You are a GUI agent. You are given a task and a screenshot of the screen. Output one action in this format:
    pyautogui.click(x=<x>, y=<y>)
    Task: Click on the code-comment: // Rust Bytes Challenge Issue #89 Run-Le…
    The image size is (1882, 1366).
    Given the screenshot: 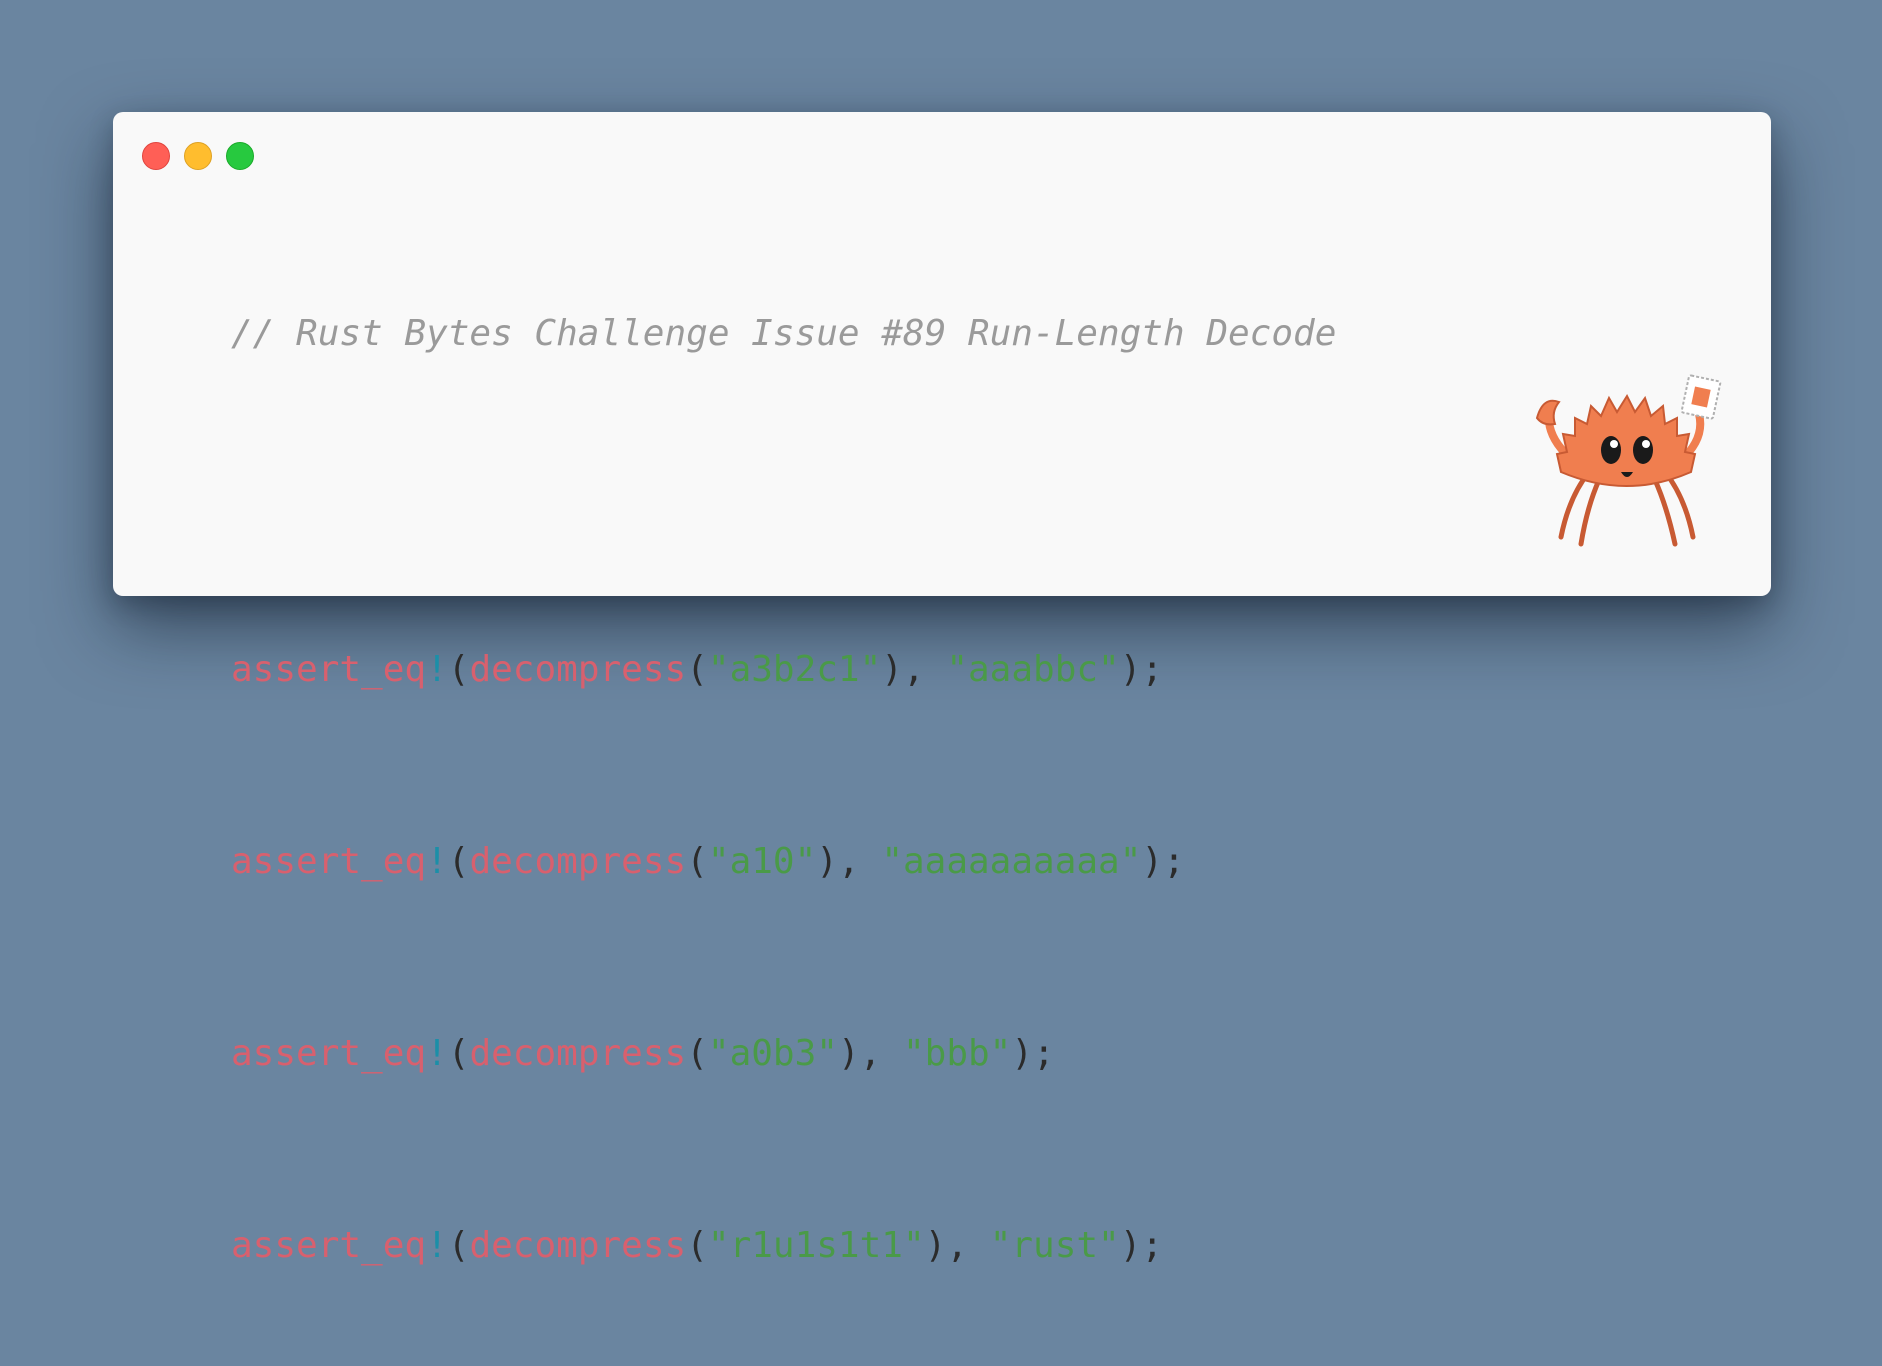 What is the action you would take?
    pyautogui.click(x=784, y=333)
    